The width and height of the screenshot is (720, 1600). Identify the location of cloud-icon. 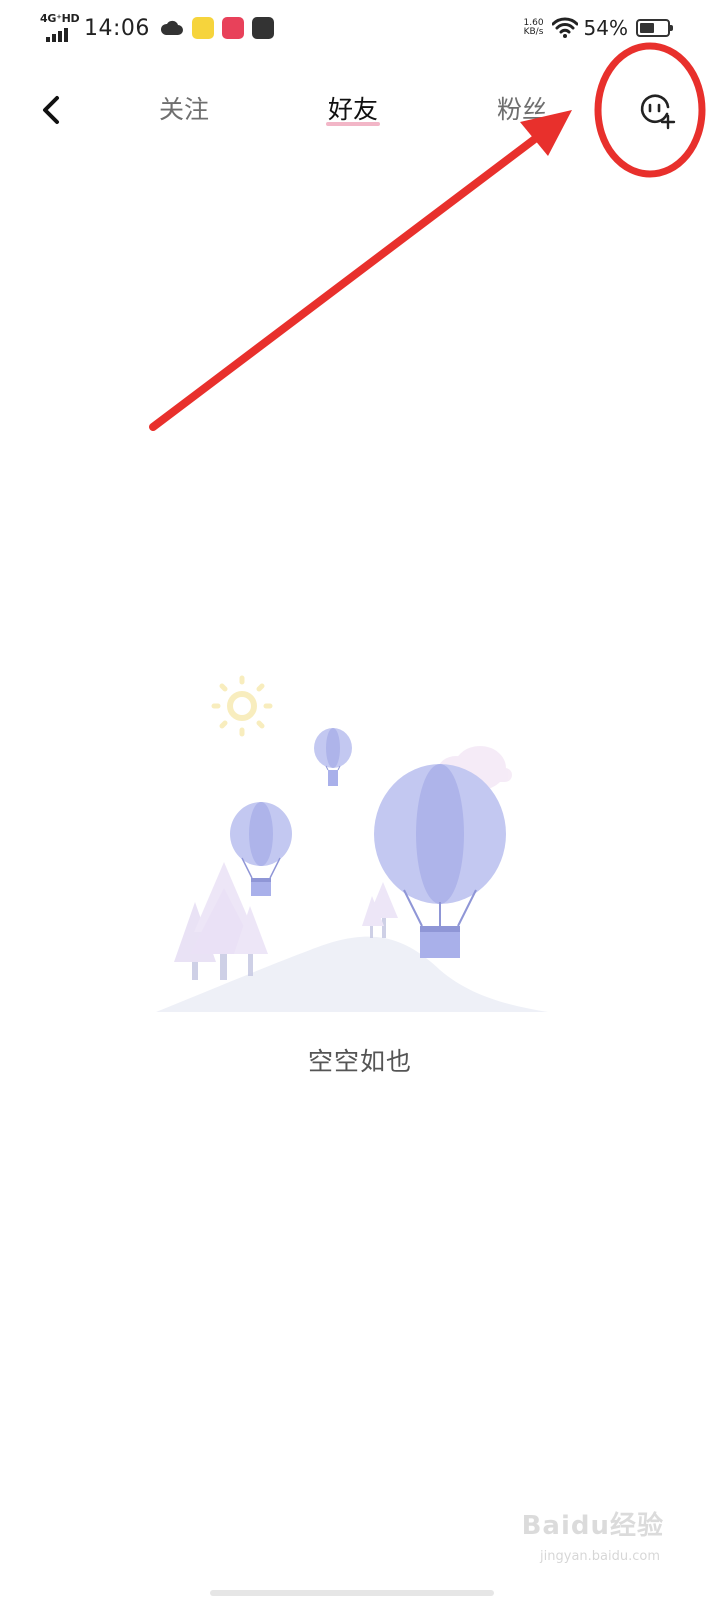
(172, 28).